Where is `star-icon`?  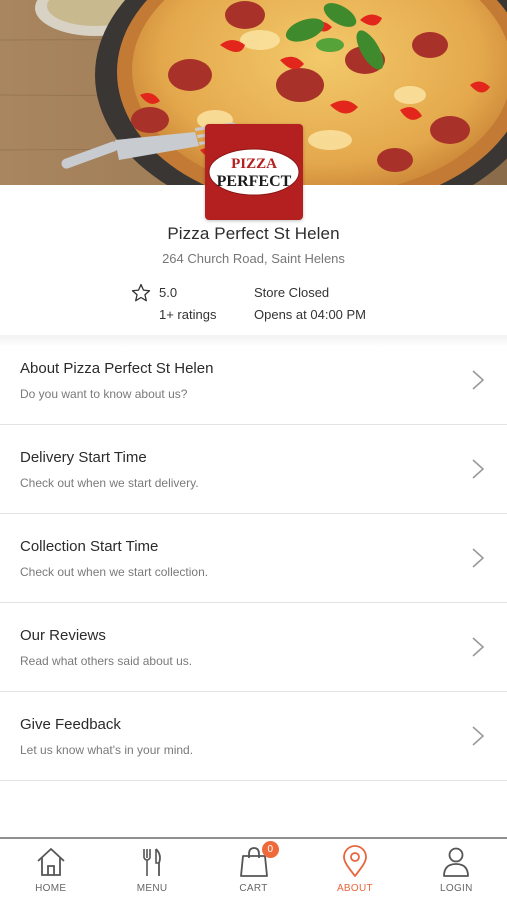
star-icon is located at coordinates (141, 292).